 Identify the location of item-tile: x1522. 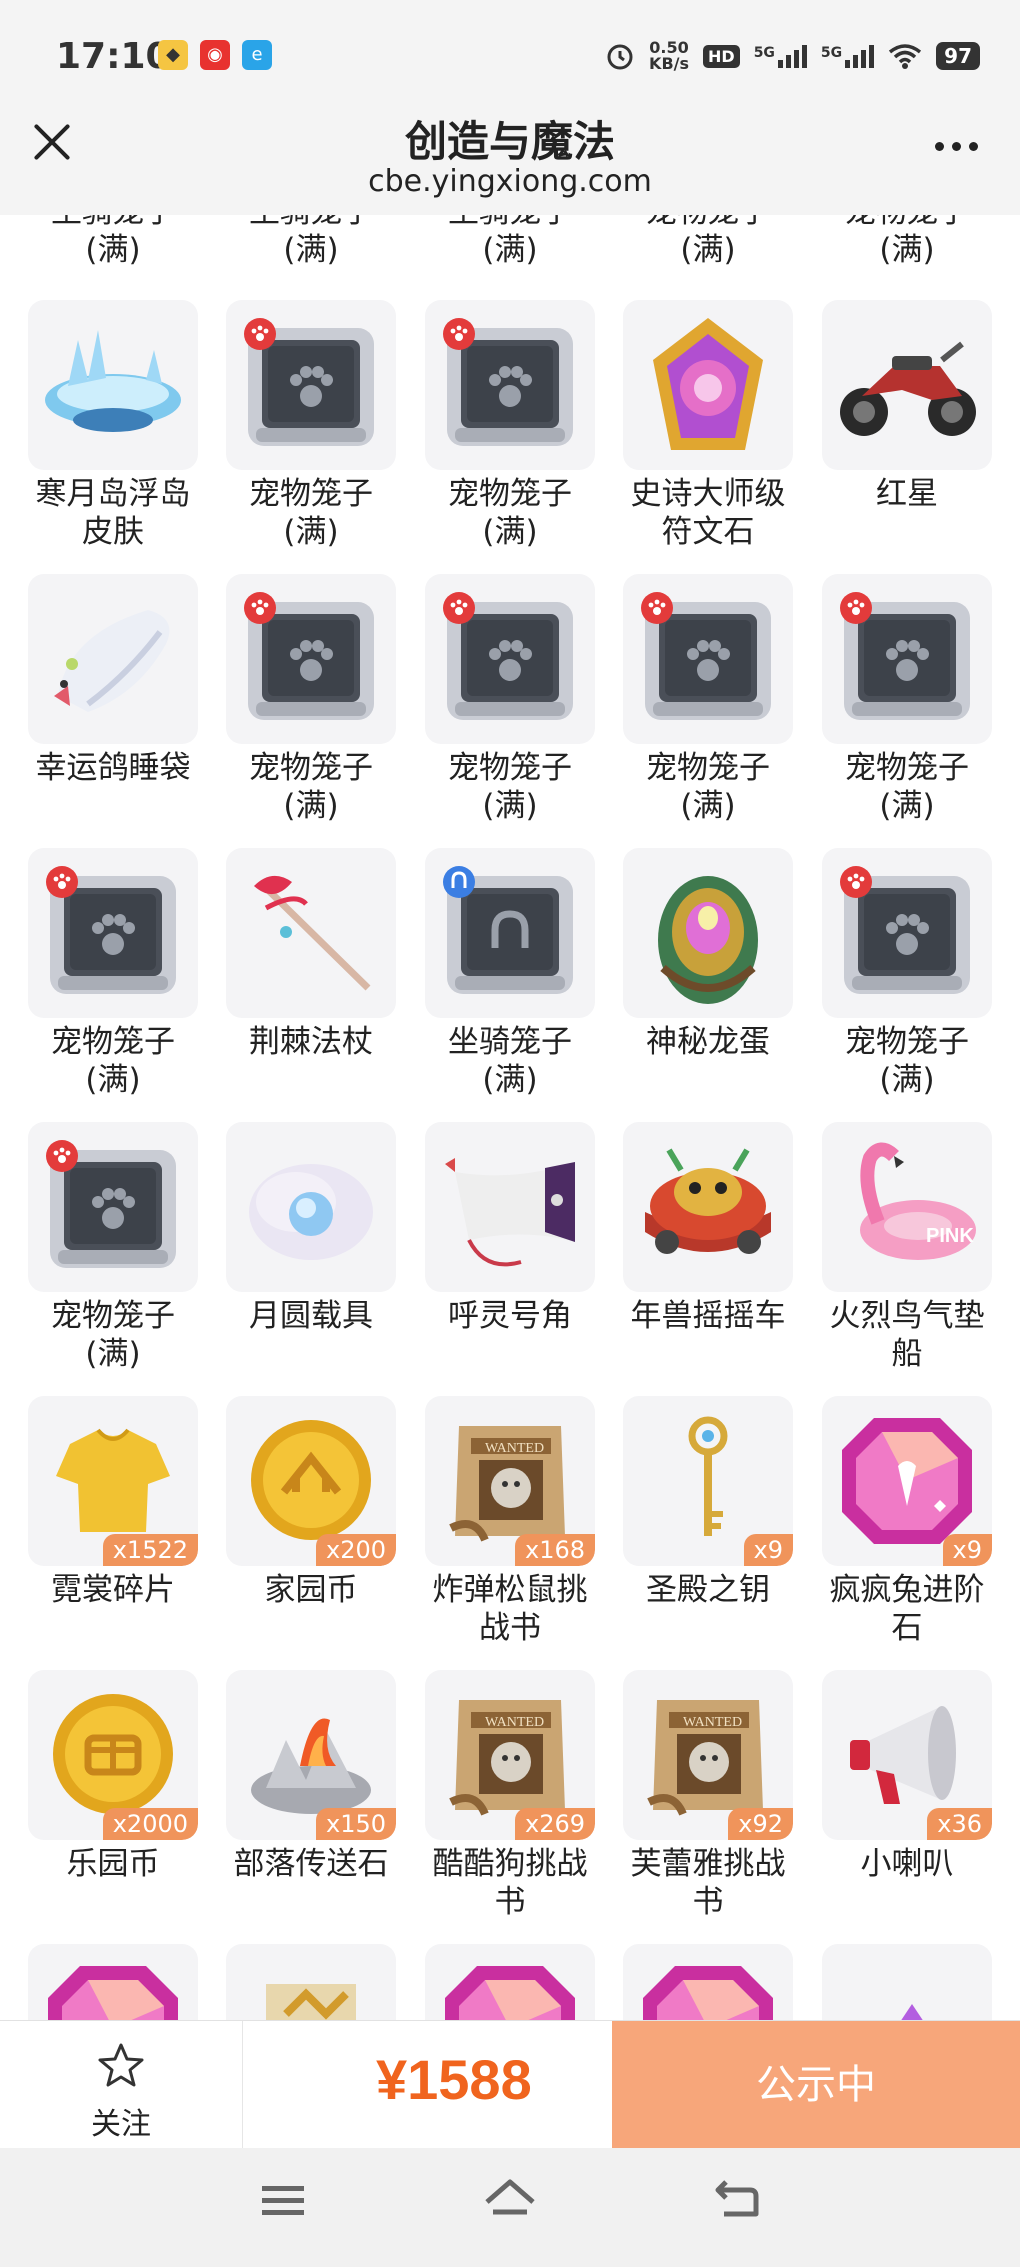
(113, 1481).